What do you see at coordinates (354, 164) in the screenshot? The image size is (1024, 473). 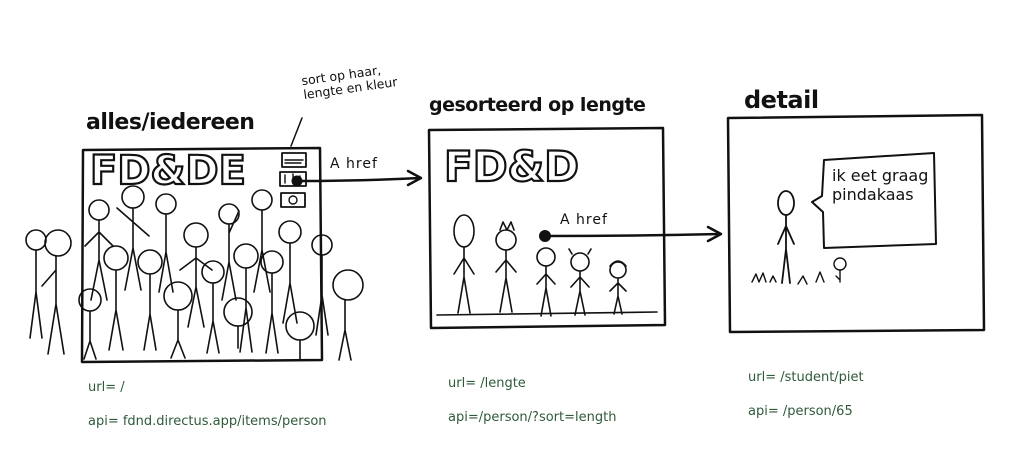 I see `link-label-1: A href` at bounding box center [354, 164].